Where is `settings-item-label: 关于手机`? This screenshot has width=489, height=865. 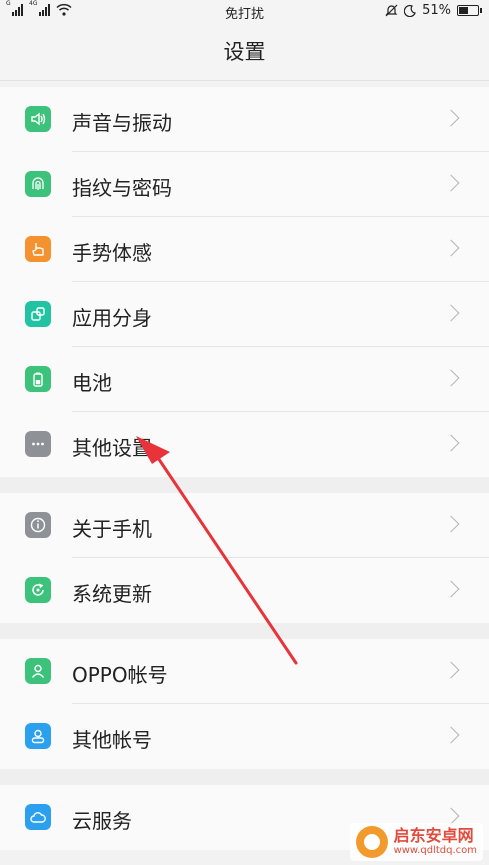 settings-item-label: 关于手机 is located at coordinates (112, 529).